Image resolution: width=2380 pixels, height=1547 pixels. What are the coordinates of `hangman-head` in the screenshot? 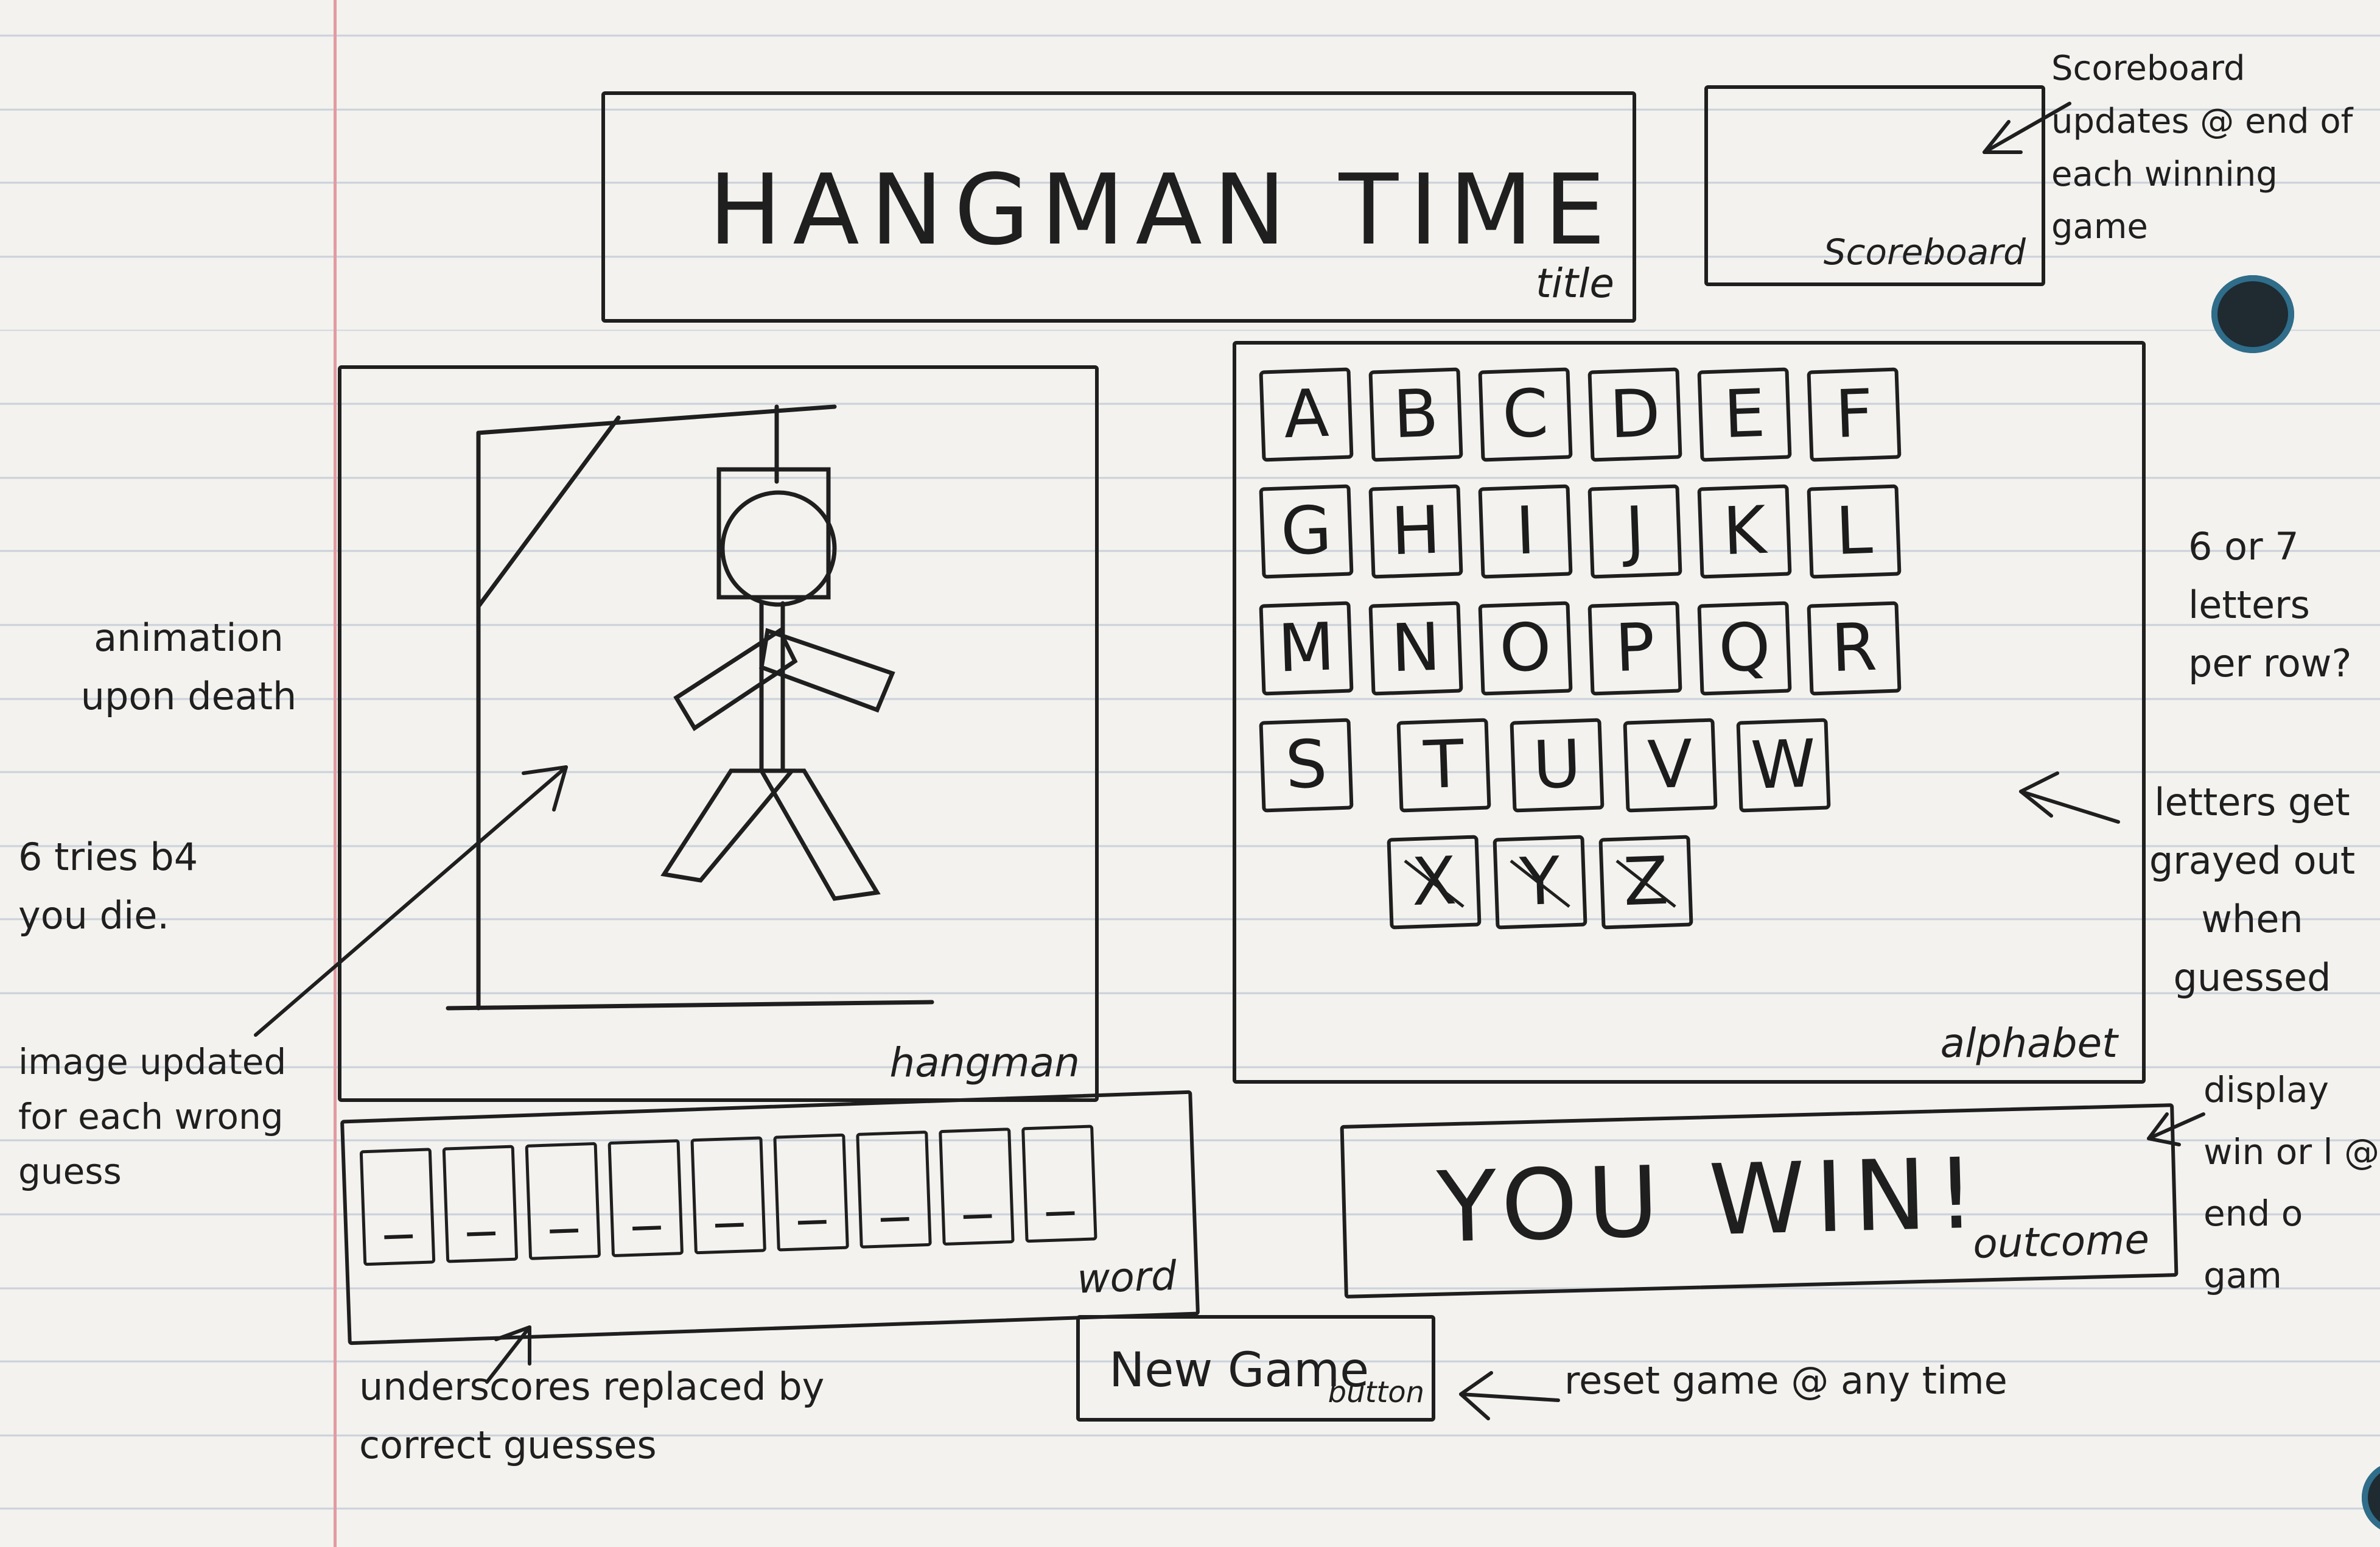 It's located at (778, 548).